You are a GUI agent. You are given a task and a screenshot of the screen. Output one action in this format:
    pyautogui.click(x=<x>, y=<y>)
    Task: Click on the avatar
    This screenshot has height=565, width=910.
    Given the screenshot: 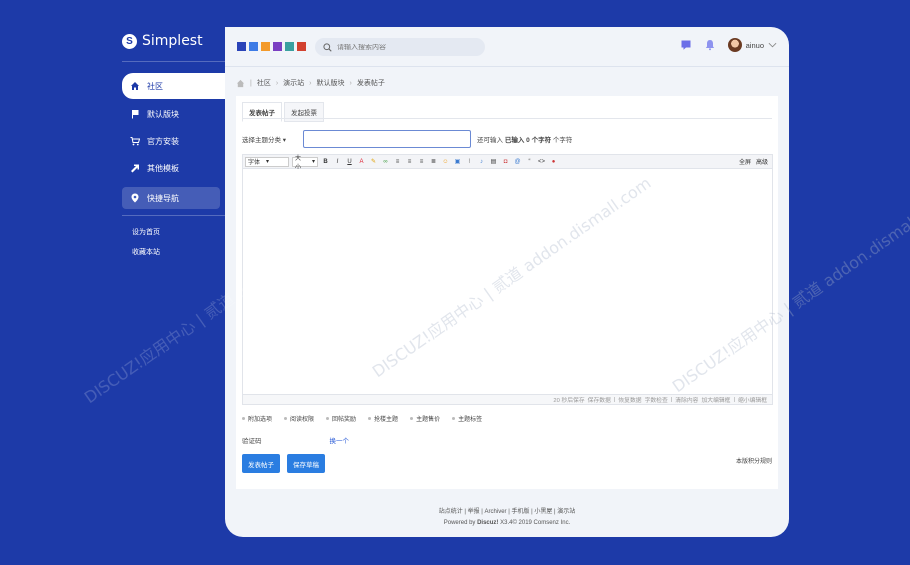 What is the action you would take?
    pyautogui.click(x=734, y=45)
    